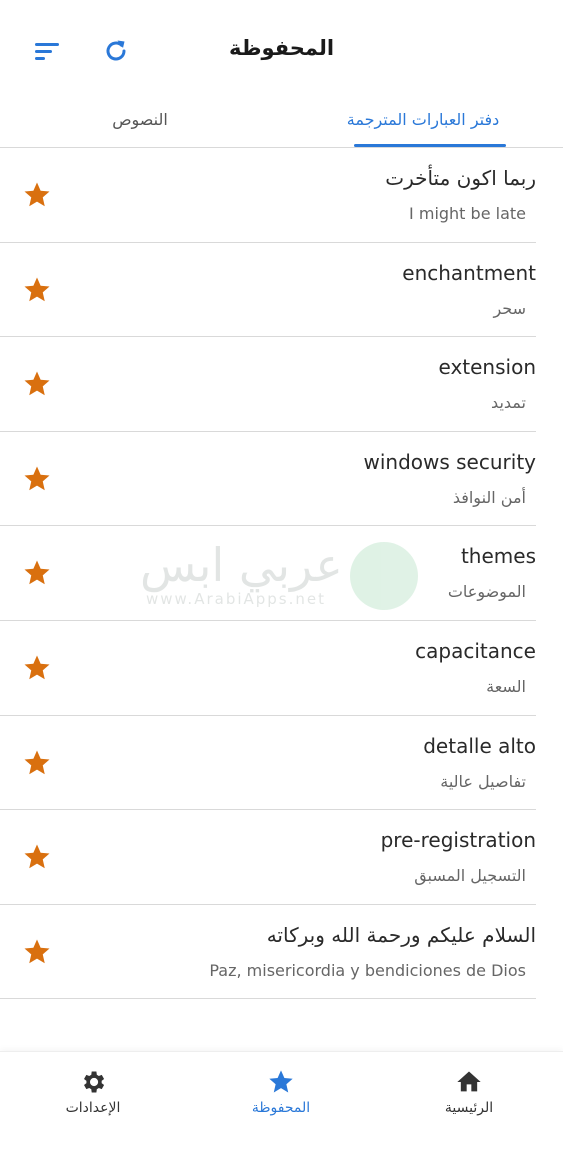 This screenshot has height=1153, width=563. I want to click on nav-settings: الإعدادات, so click(93, 1094).